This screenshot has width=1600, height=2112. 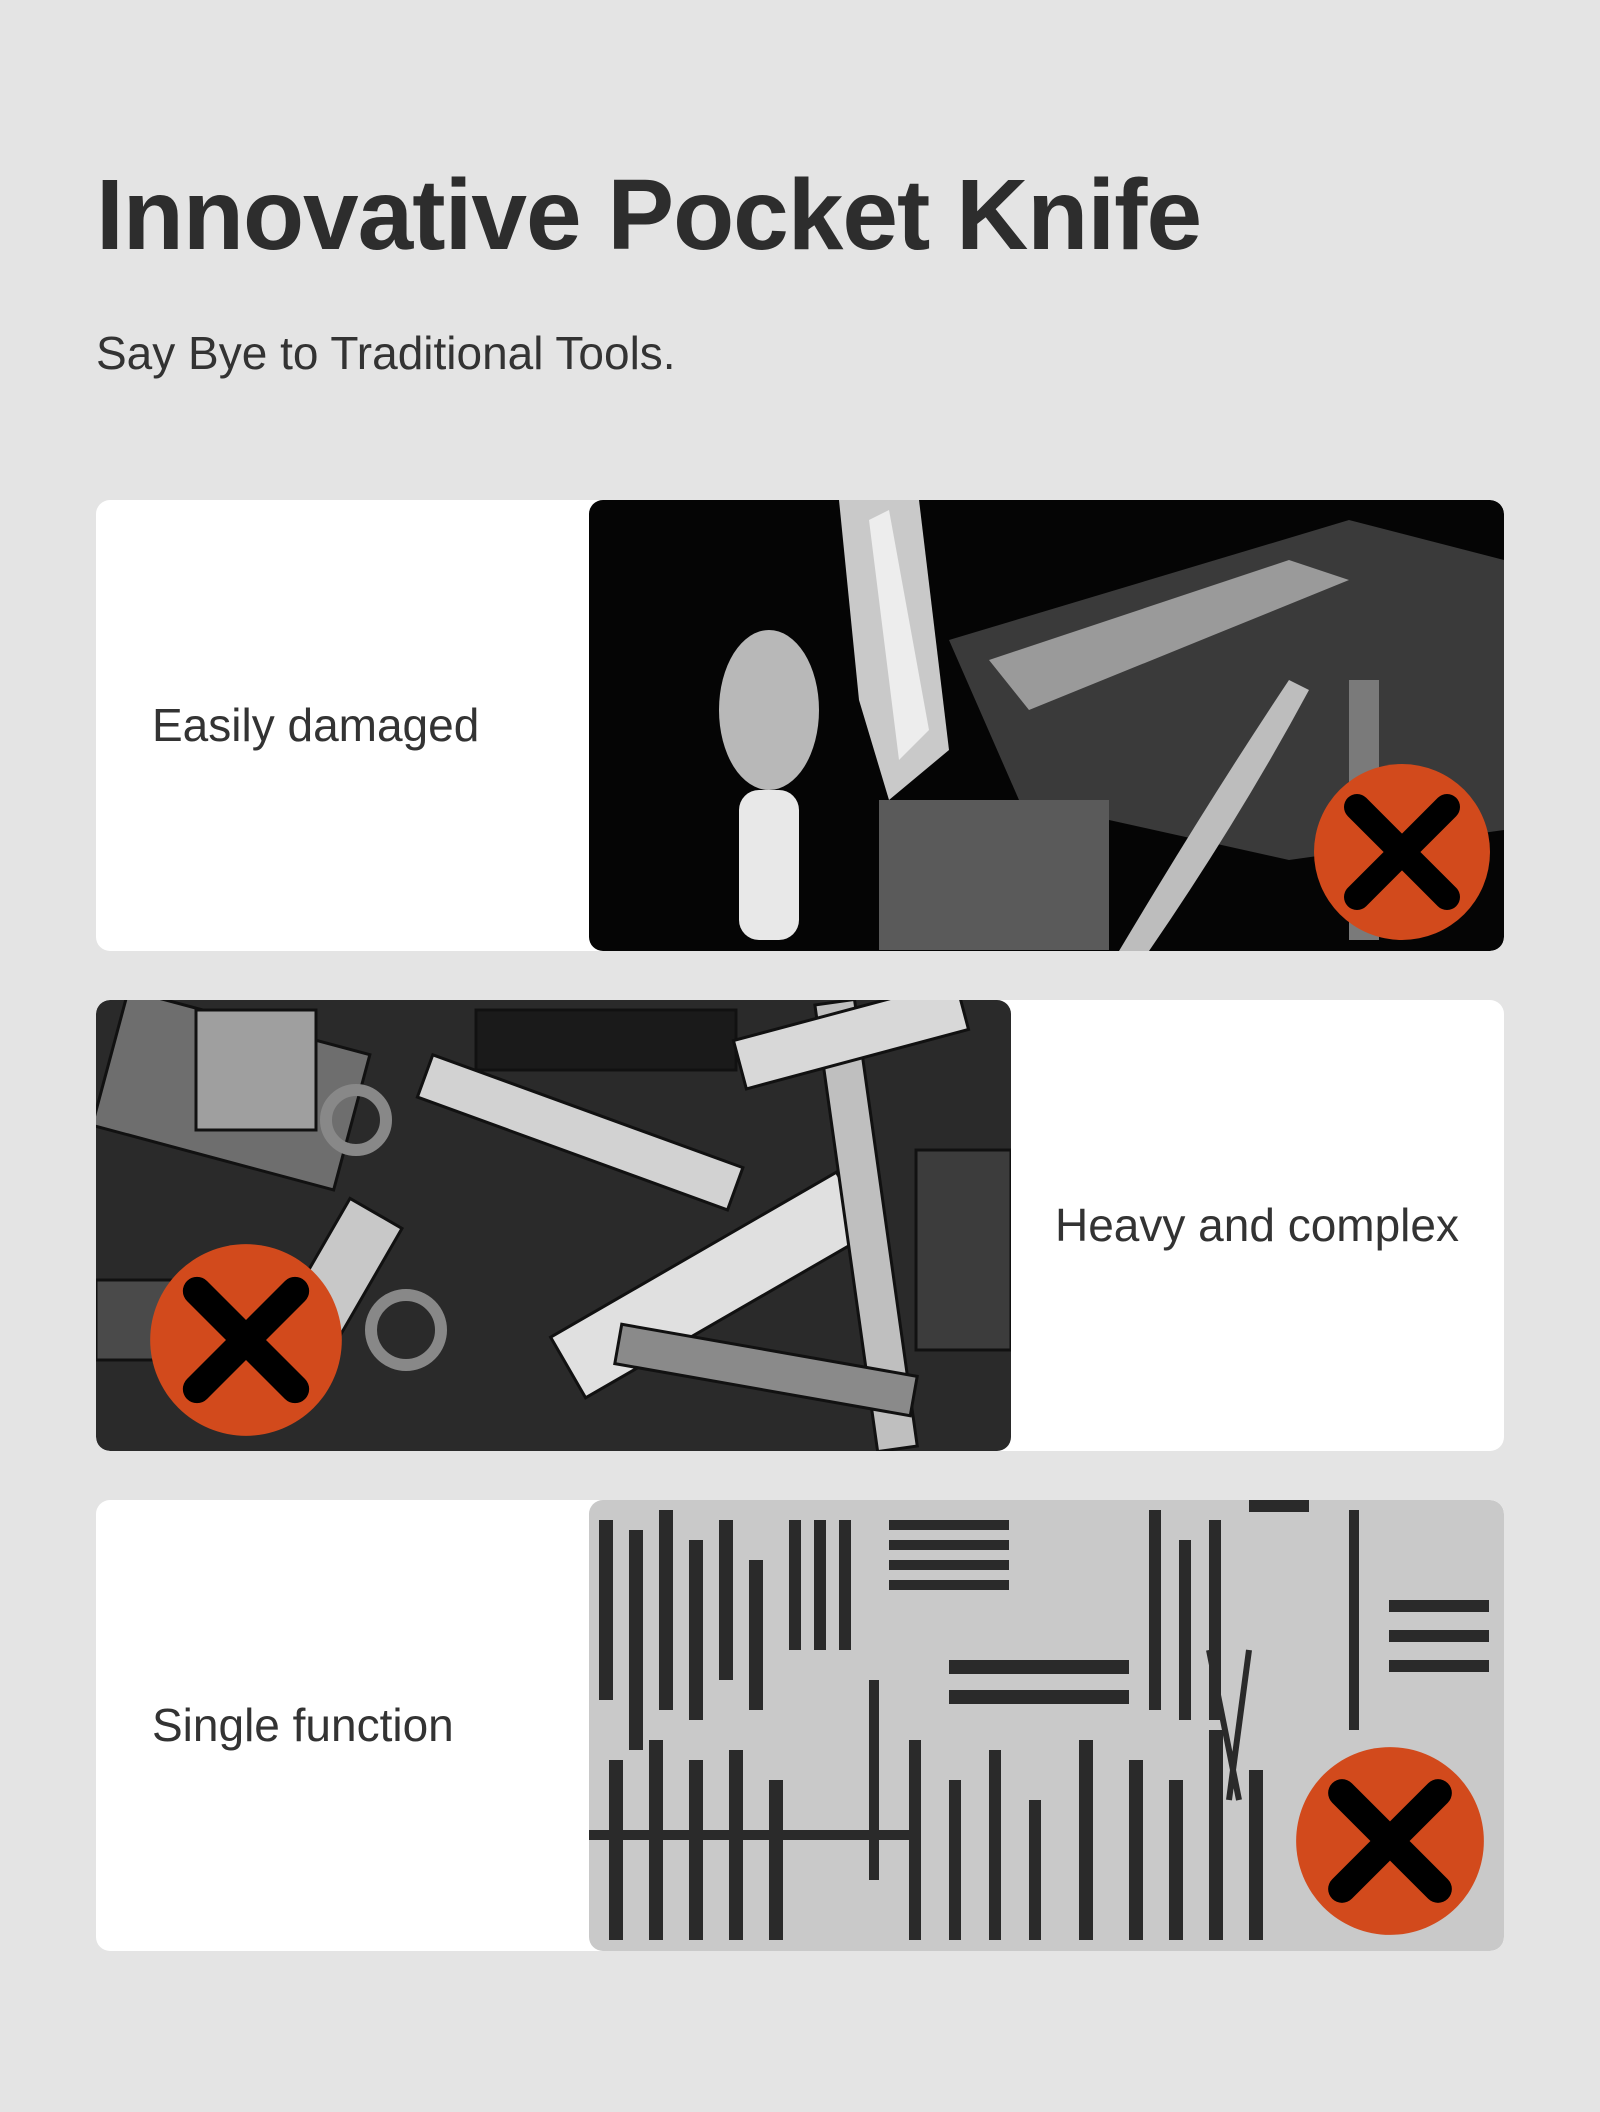 What do you see at coordinates (1046, 725) in the screenshot?
I see `shaving-brush-razor-axe-photo` at bounding box center [1046, 725].